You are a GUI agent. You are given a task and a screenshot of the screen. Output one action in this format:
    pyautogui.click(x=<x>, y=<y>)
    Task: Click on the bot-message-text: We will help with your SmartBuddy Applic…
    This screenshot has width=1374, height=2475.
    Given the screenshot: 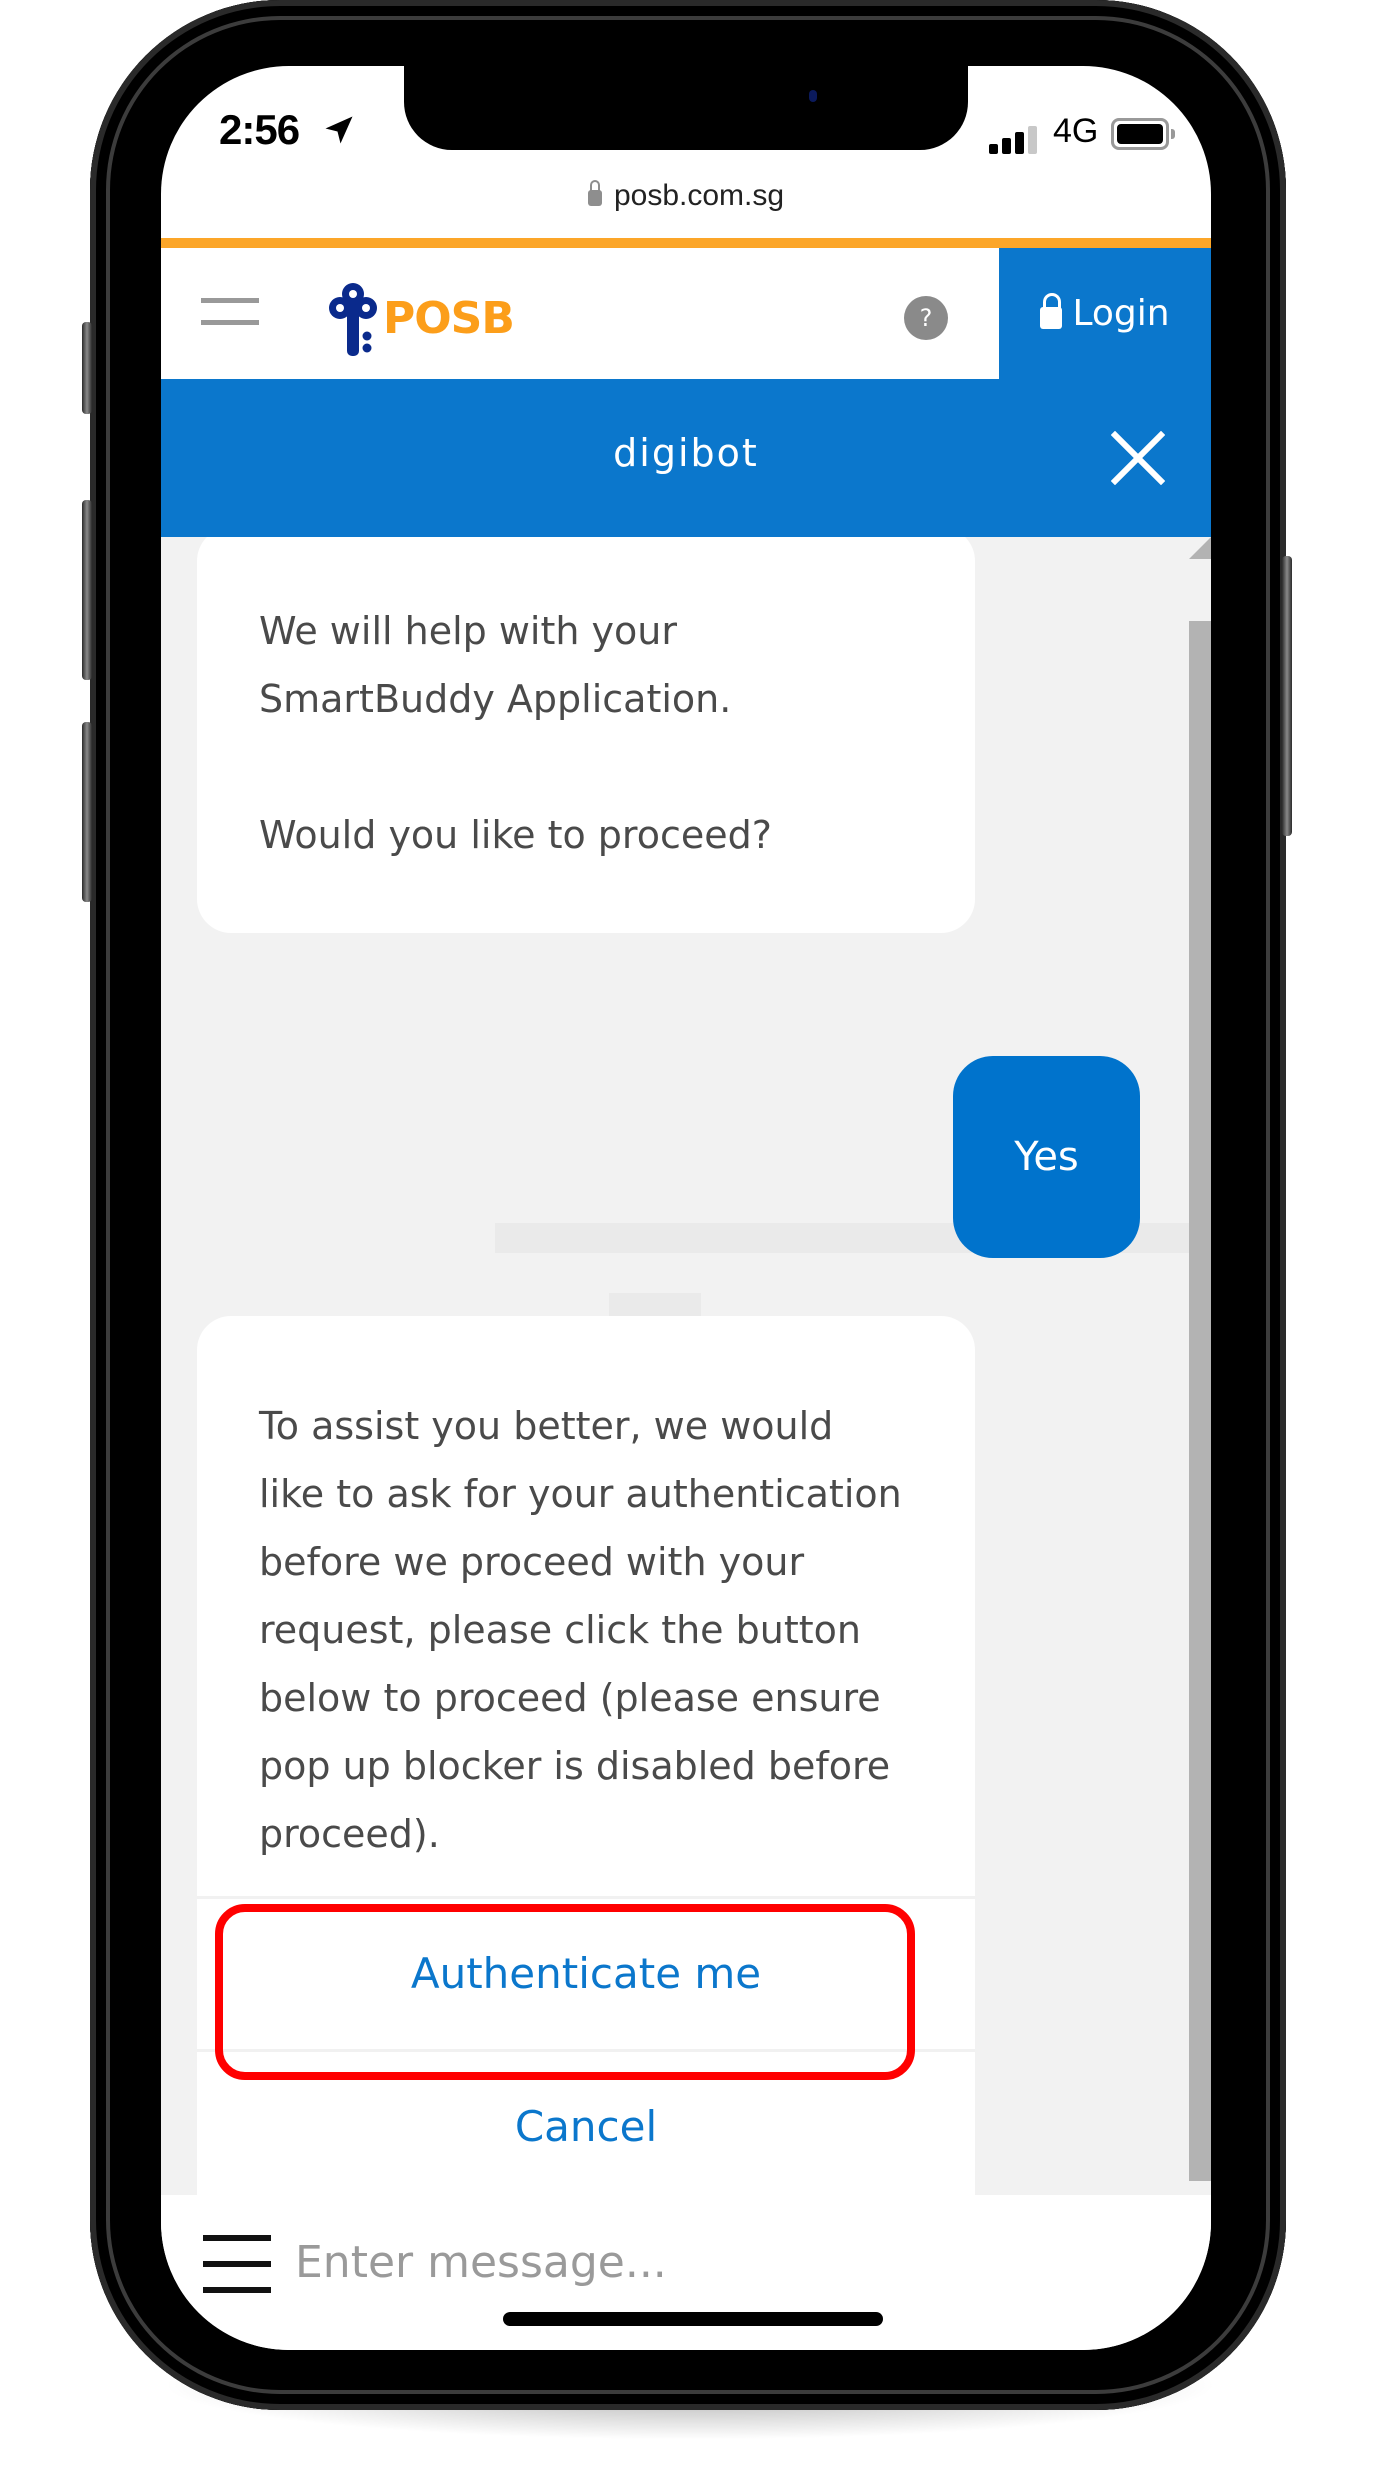 What is the action you would take?
    pyautogui.click(x=515, y=733)
    